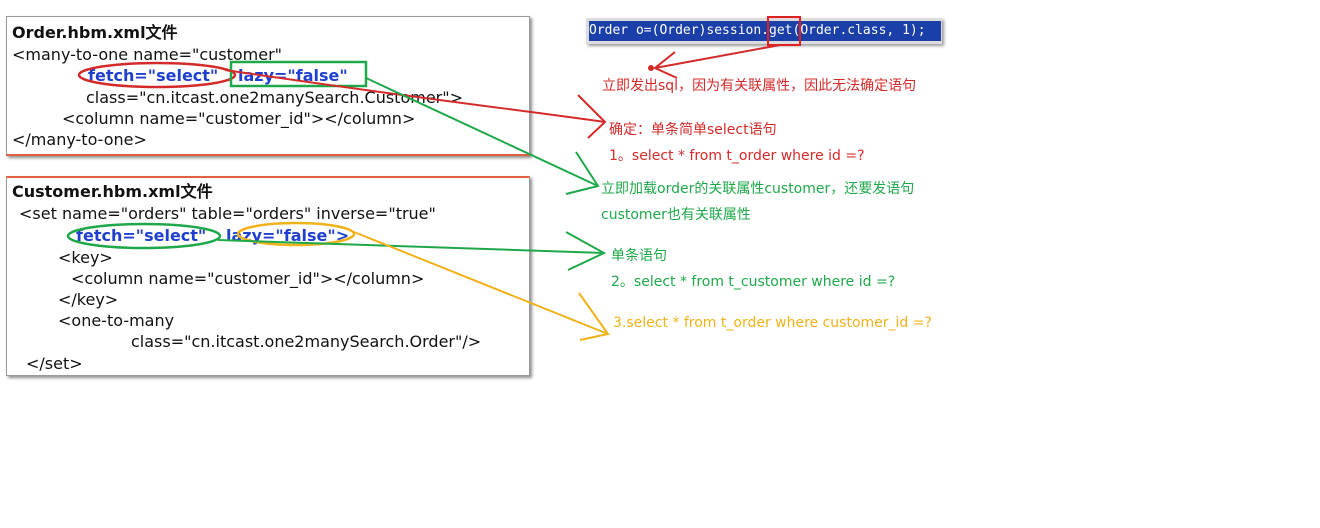 The image size is (1320, 528). What do you see at coordinates (481, 283) in the screenshot?
I see `gold-arrow-lazy-to-note` at bounding box center [481, 283].